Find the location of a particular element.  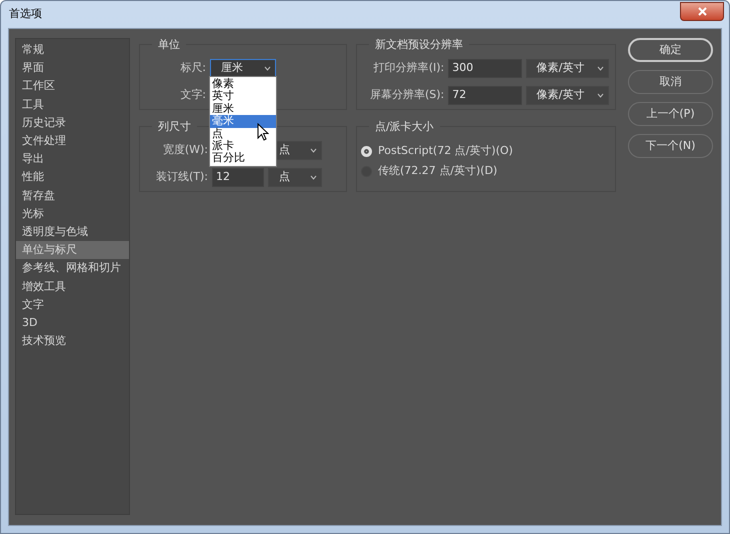

menu-item: 毫米 is located at coordinates (243, 121).